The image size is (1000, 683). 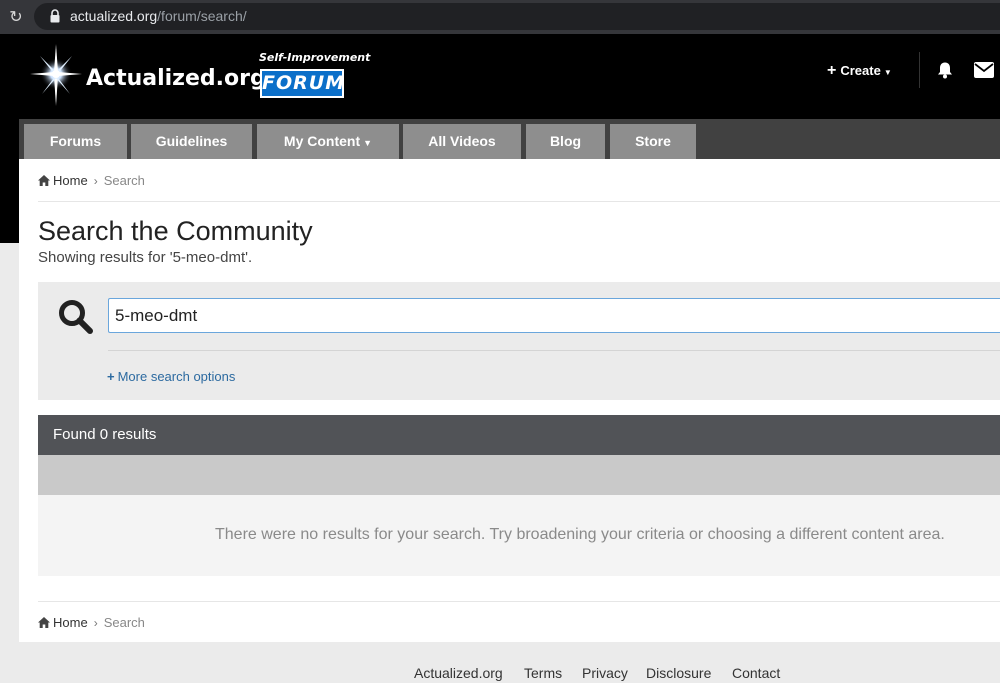 What do you see at coordinates (91, 180) in the screenshot?
I see `breadcrumb: Home › Search` at bounding box center [91, 180].